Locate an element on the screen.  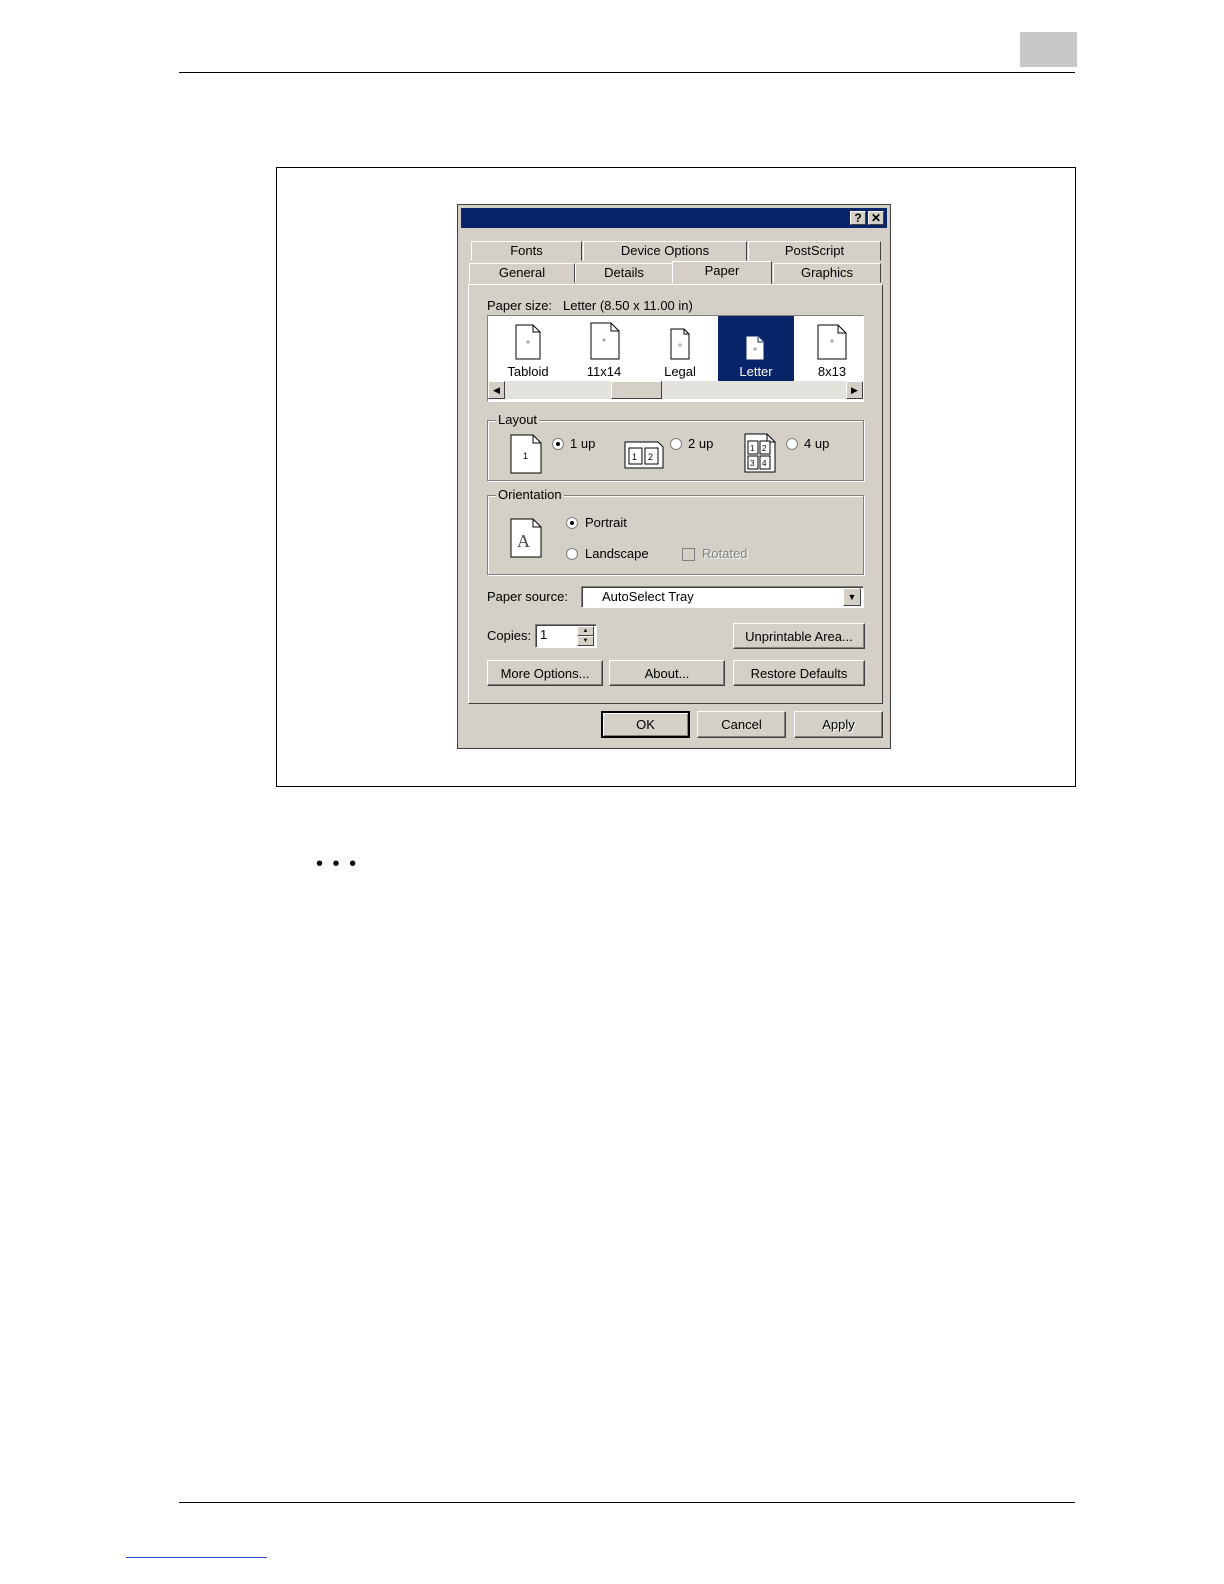
paper-source-value: AutoSelect Tray is located at coordinates (648, 596).